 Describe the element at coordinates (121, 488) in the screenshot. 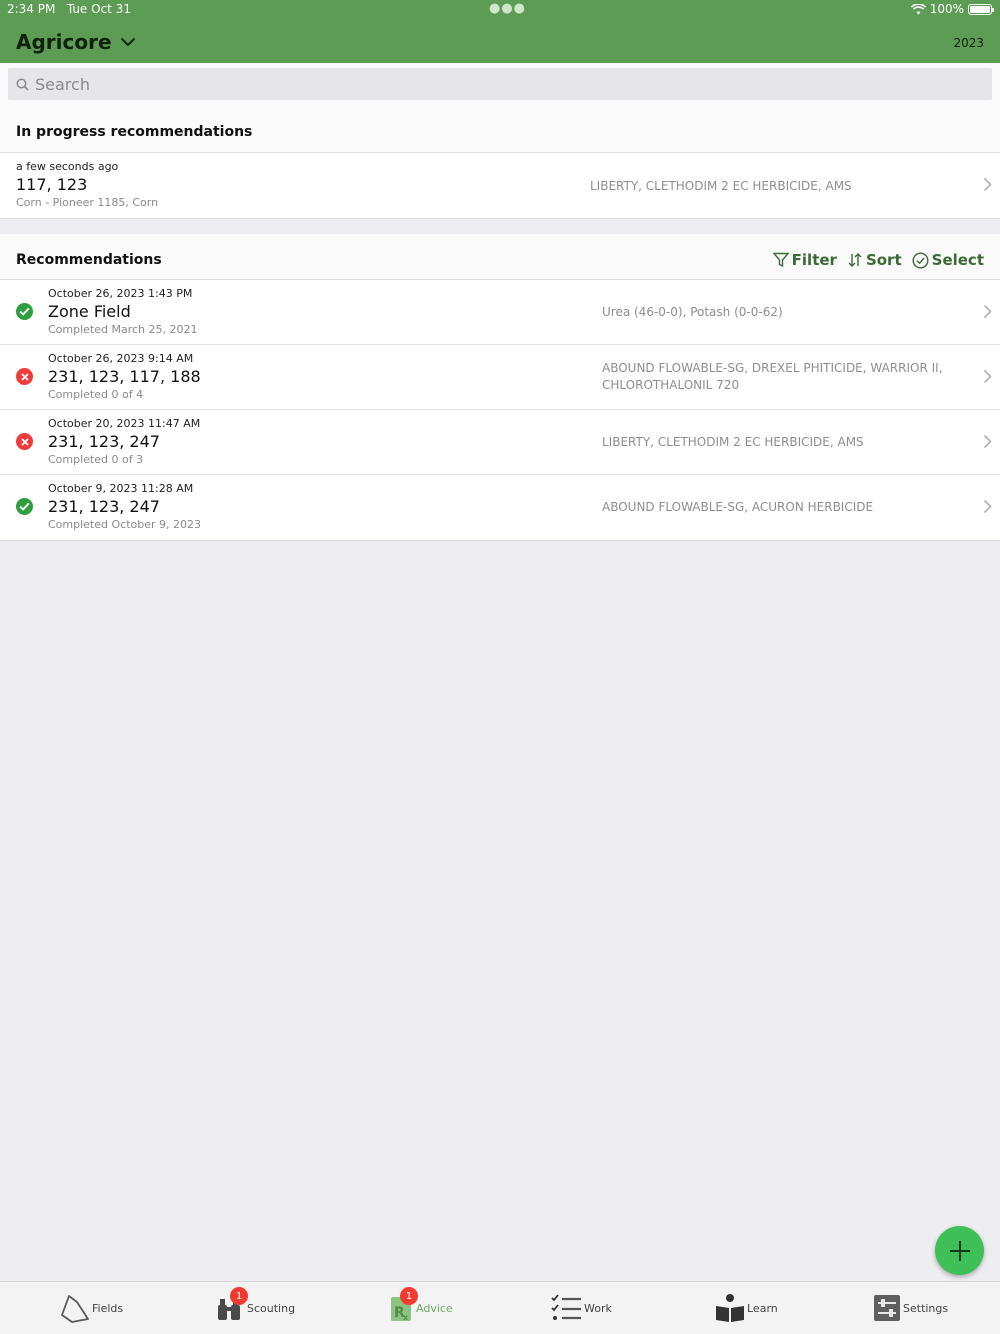

I see `row-date: October 9, 2023 11:28 AM` at that location.